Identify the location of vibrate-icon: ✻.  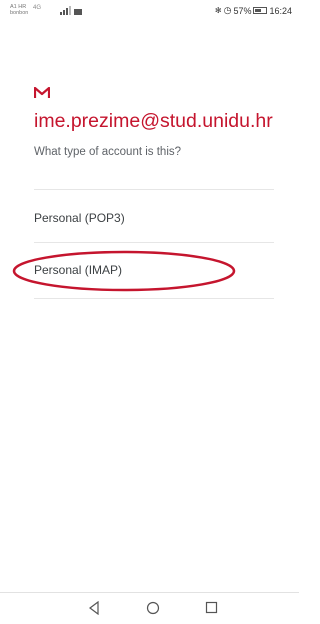
(218, 10).